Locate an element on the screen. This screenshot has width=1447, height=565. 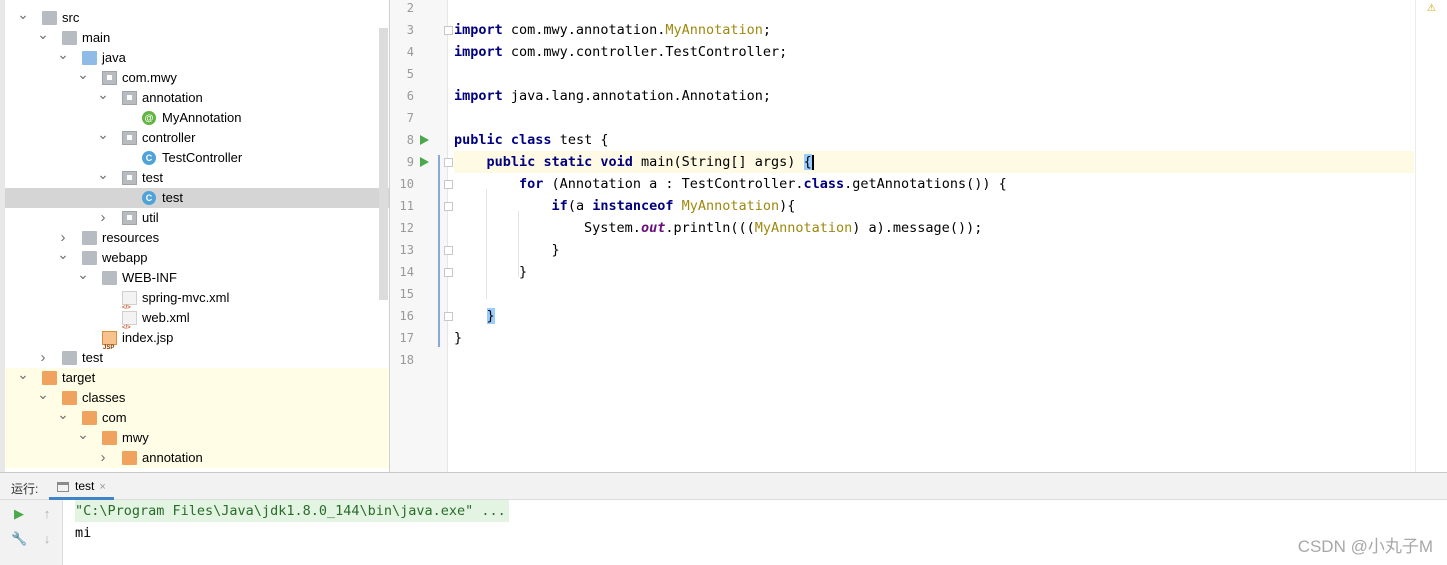
class-icon: C is located at coordinates (149, 158).